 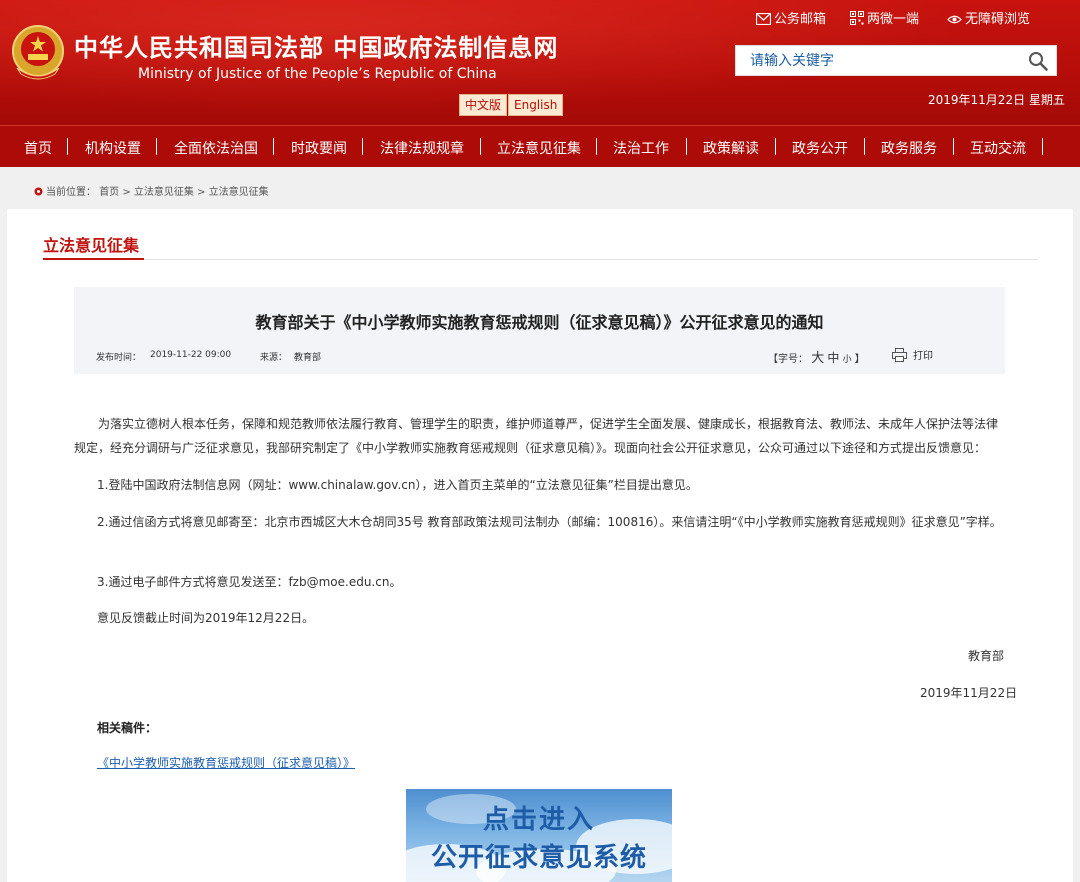 What do you see at coordinates (91, 245) in the screenshot?
I see `section-title: 立法意见征集` at bounding box center [91, 245].